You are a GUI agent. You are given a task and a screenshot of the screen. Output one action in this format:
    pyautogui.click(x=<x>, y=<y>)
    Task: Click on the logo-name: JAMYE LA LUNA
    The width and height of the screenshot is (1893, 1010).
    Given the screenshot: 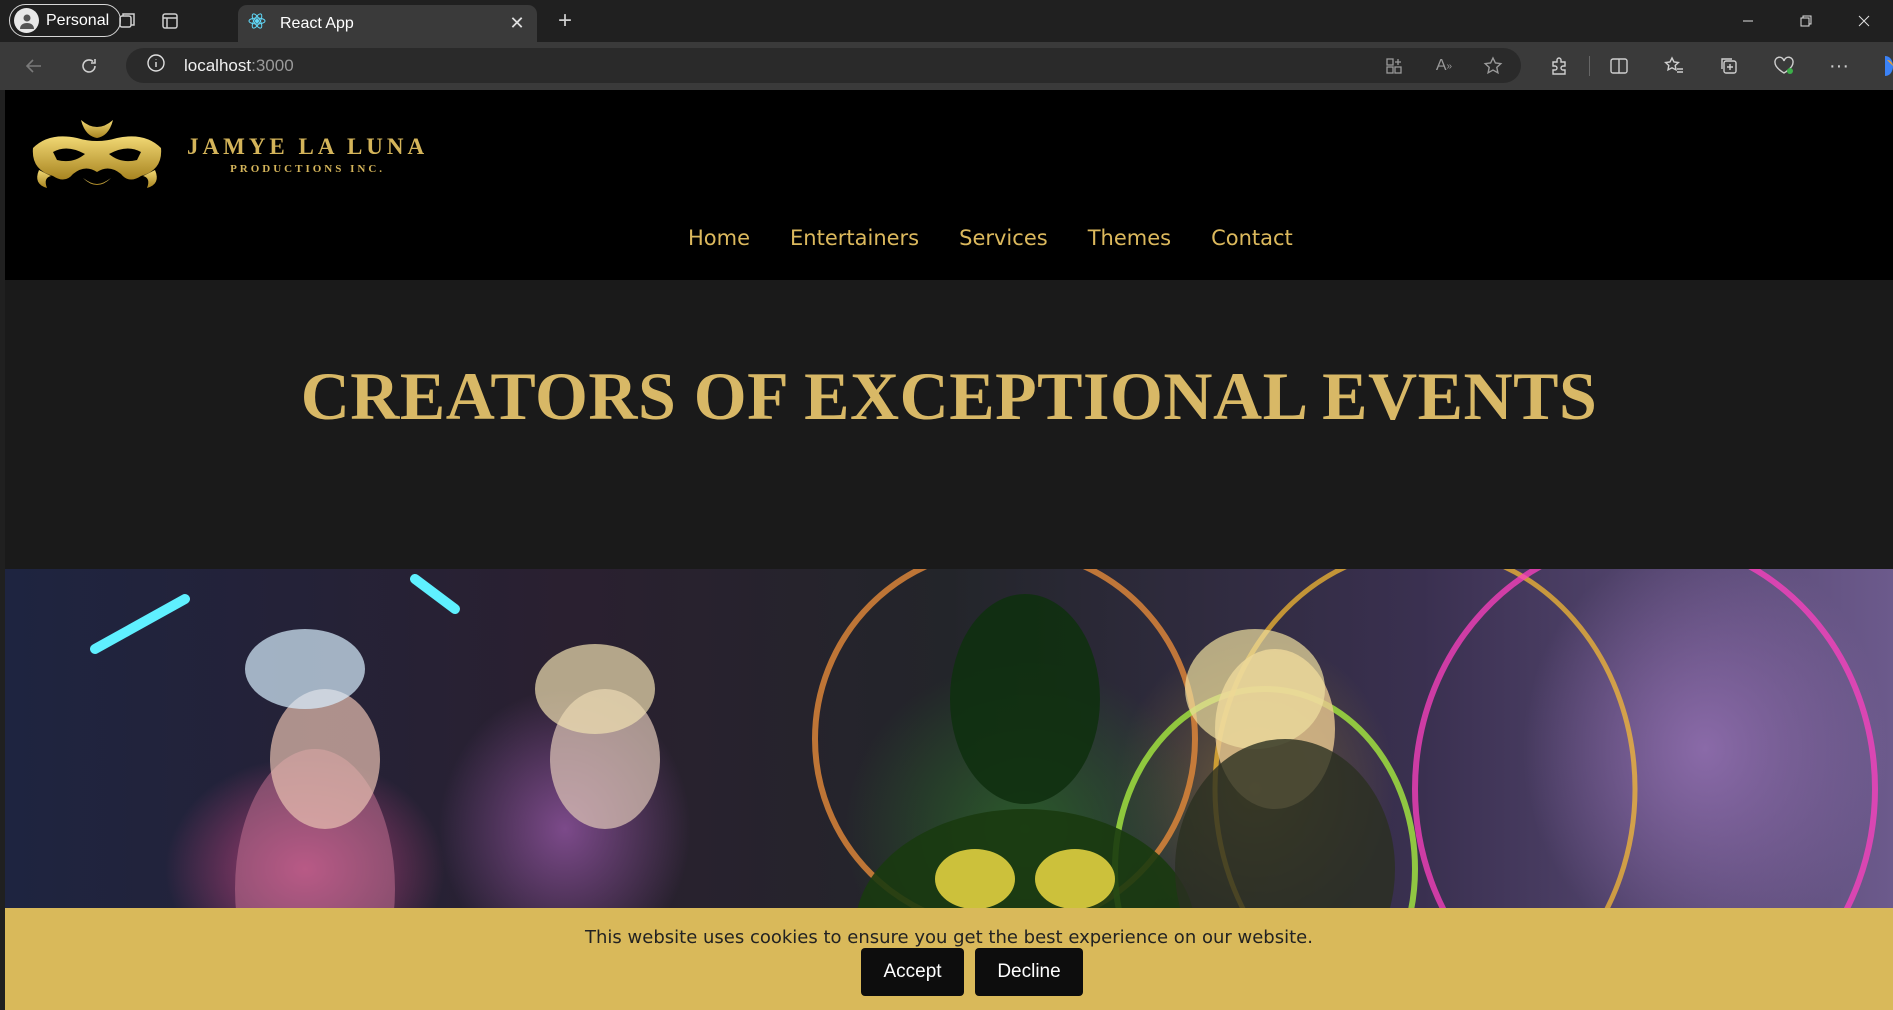 What is the action you would take?
    pyautogui.click(x=308, y=146)
    